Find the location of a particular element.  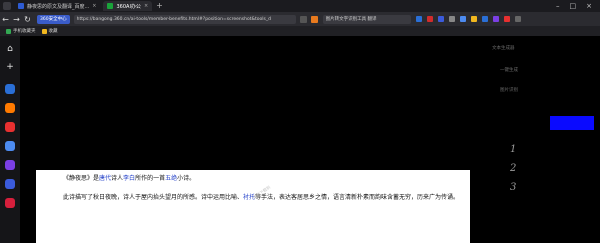

side-text: 一键生成 is located at coordinates (509, 70).